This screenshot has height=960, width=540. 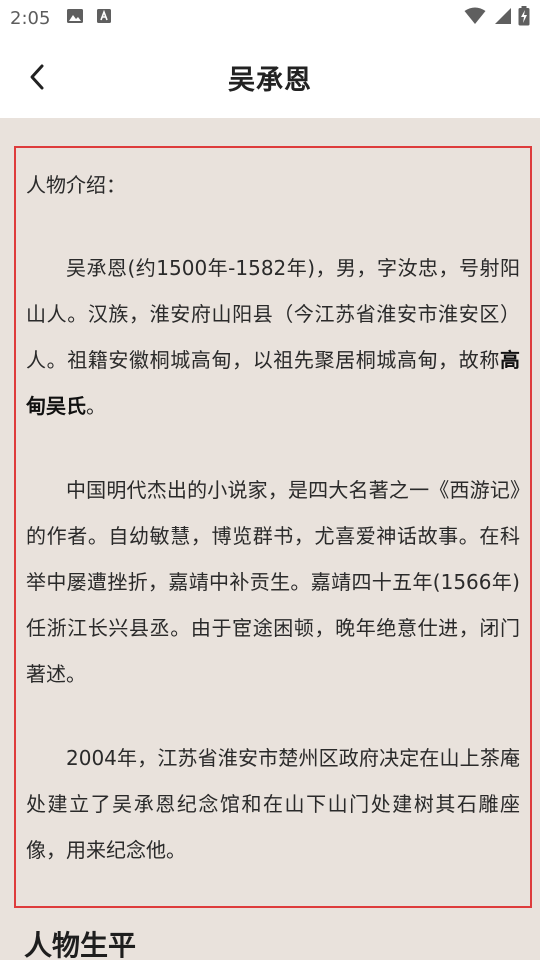 I want to click on status-time: 2:05, so click(x=30, y=18).